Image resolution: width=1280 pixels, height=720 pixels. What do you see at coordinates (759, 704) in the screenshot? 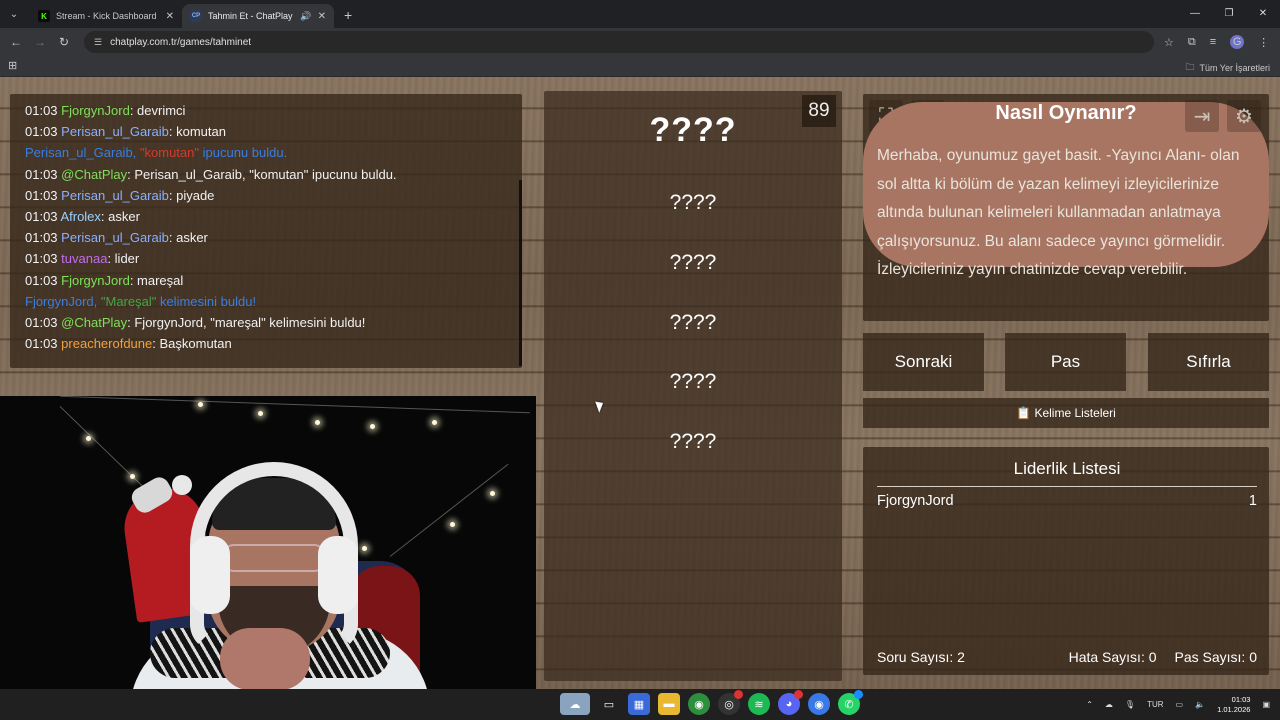
I see `spotify-icon: ≋` at bounding box center [759, 704].